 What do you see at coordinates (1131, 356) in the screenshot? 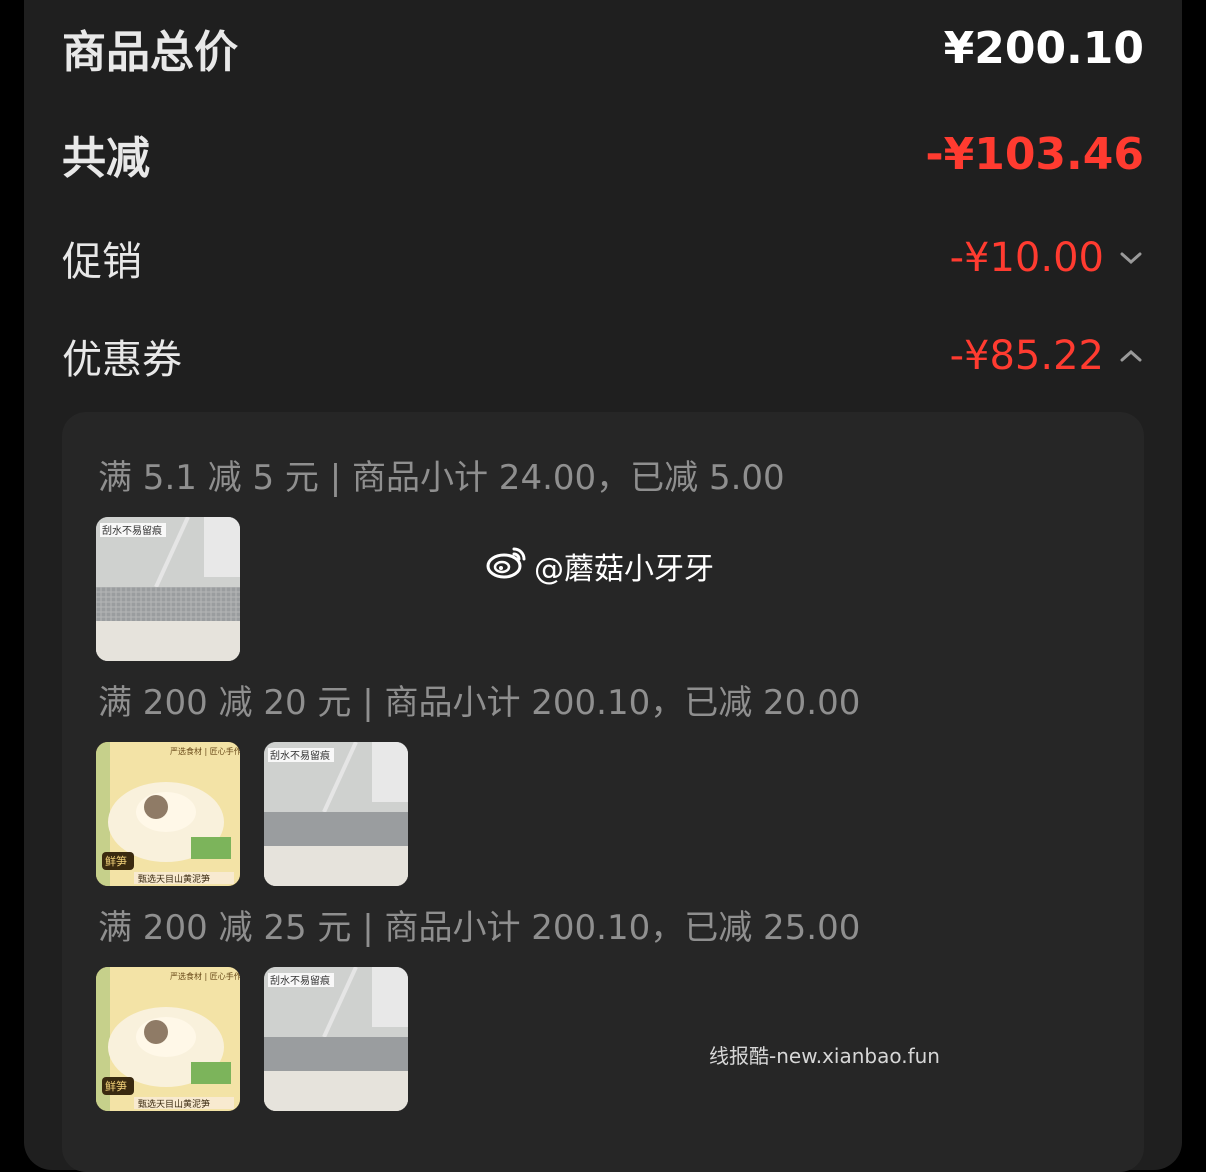
I see `chevron-up-icon` at bounding box center [1131, 356].